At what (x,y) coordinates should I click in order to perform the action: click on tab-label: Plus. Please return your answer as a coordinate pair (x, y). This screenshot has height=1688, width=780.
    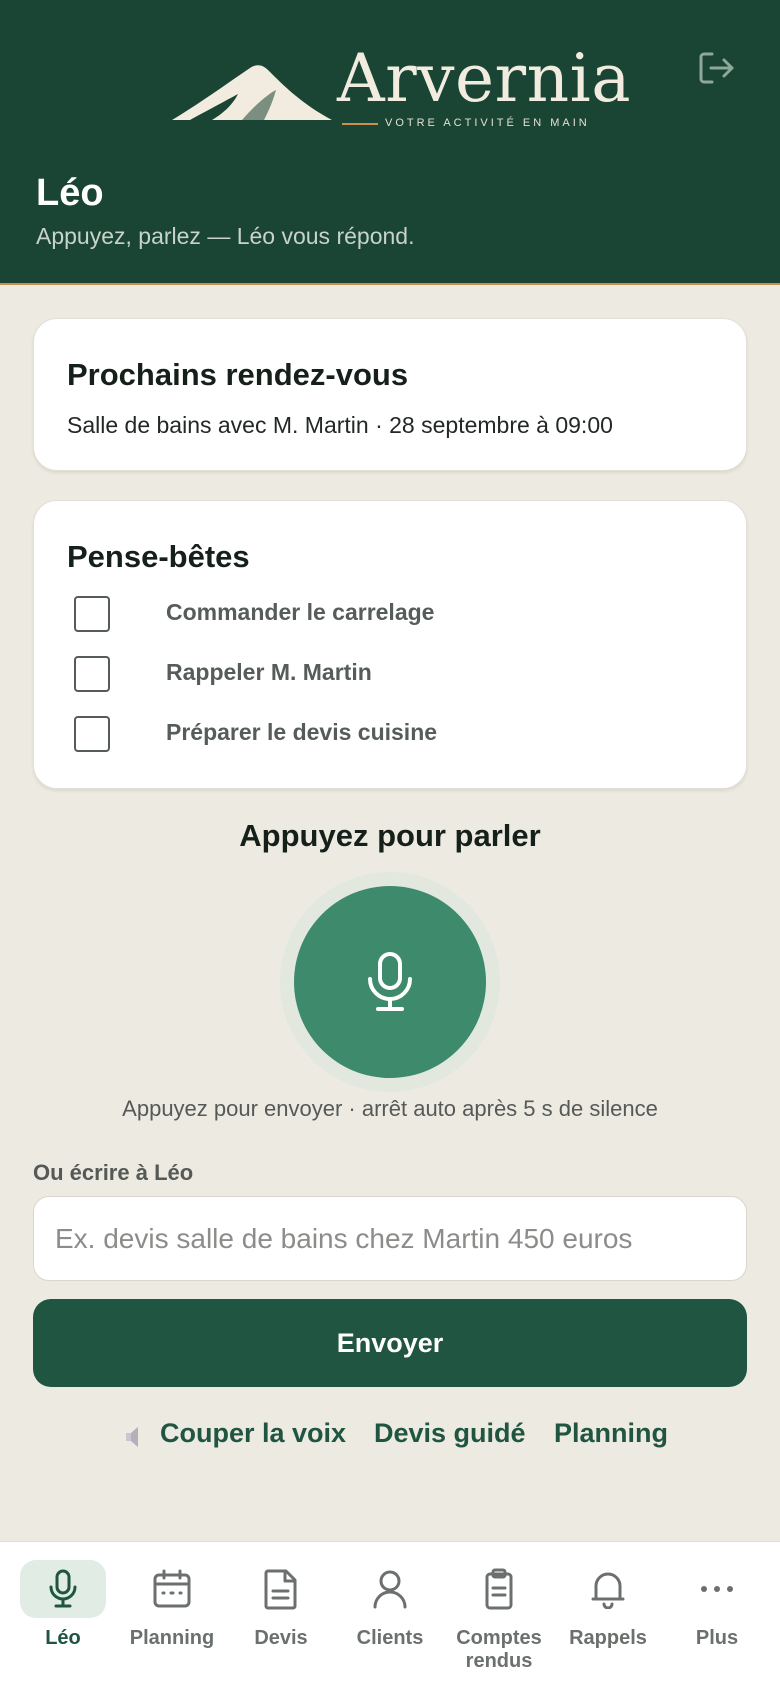
    Looking at the image, I should click on (717, 1638).